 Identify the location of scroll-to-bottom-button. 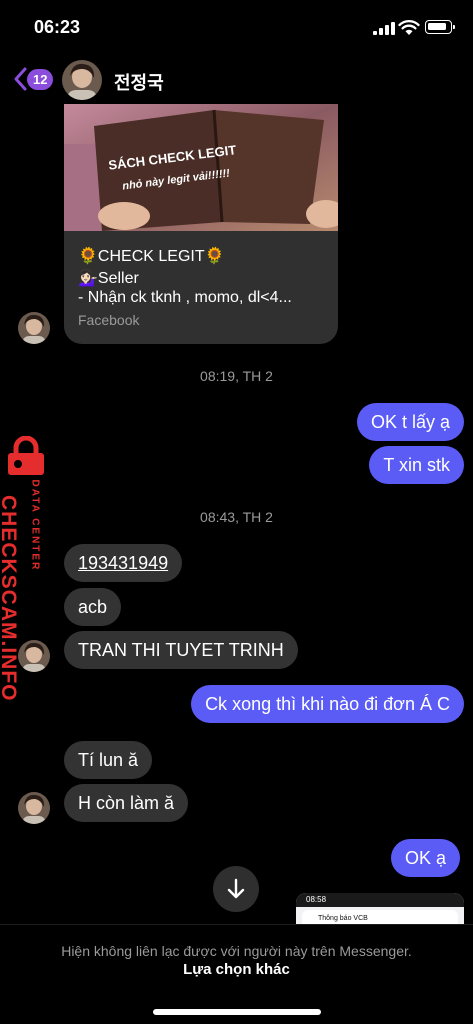
(236, 889).